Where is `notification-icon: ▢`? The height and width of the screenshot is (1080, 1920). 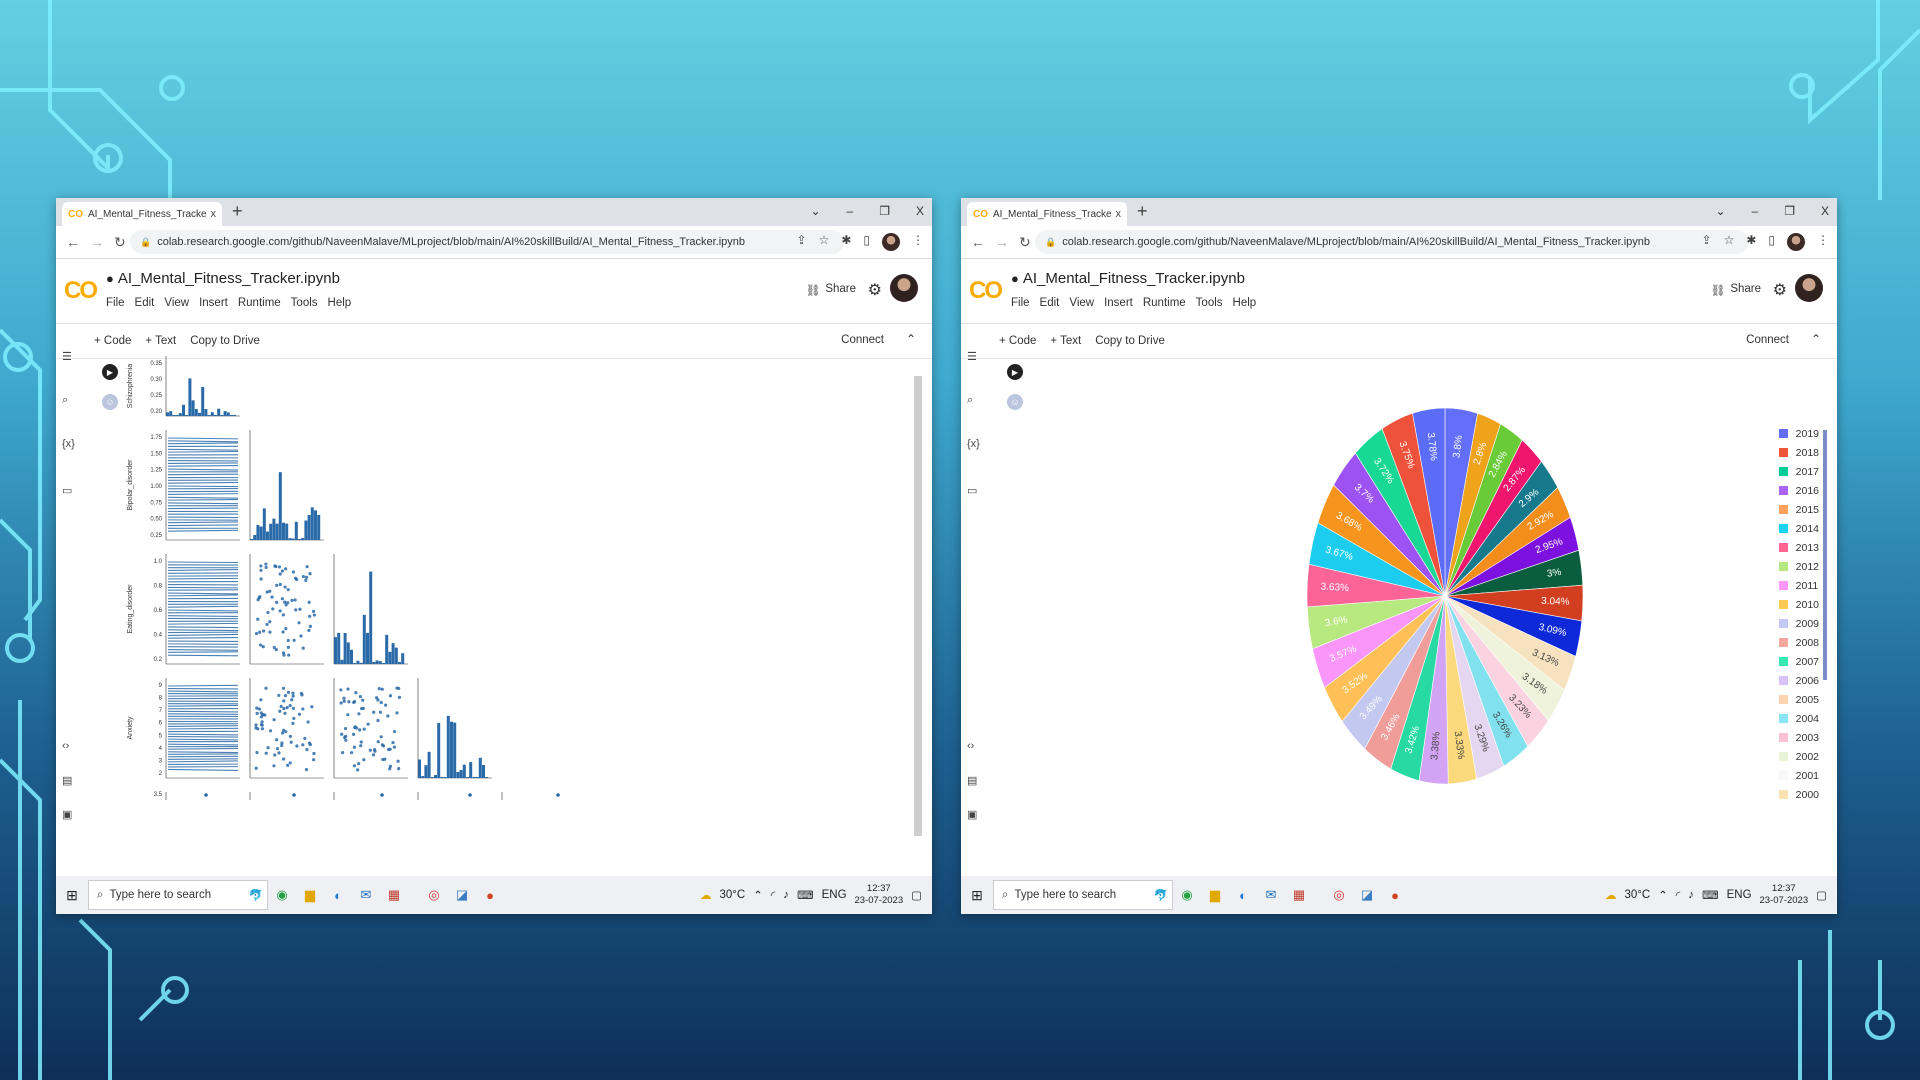 notification-icon: ▢ is located at coordinates (1821, 895).